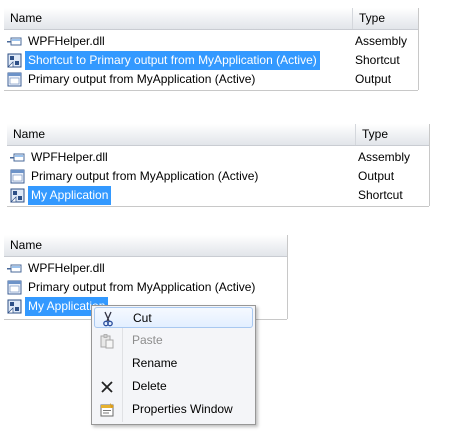 Image resolution: width=455 pixels, height=433 pixels. I want to click on column-header: Name, so click(145, 246).